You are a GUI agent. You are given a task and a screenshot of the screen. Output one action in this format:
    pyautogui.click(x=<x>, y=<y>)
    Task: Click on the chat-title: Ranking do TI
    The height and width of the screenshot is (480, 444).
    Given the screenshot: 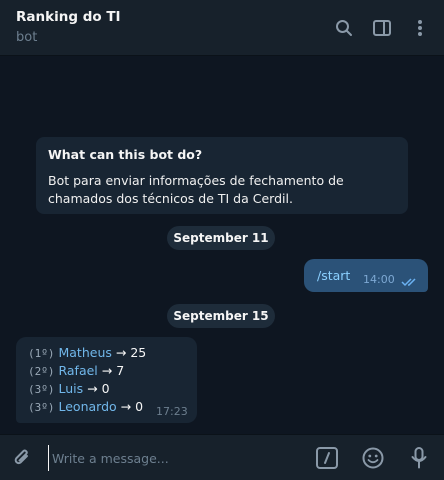 What is the action you would take?
    pyautogui.click(x=68, y=17)
    